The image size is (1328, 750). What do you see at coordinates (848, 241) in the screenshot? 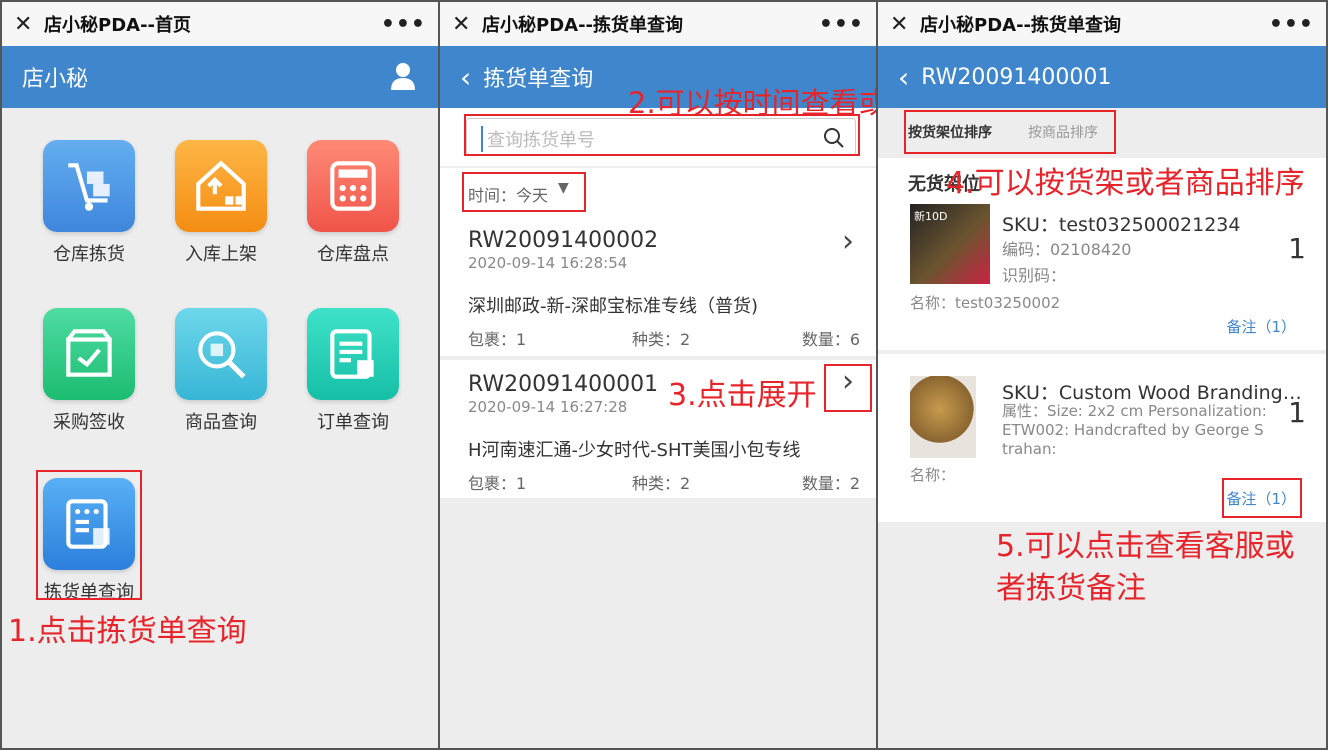
I see `chevron-right-icon: ›` at bounding box center [848, 241].